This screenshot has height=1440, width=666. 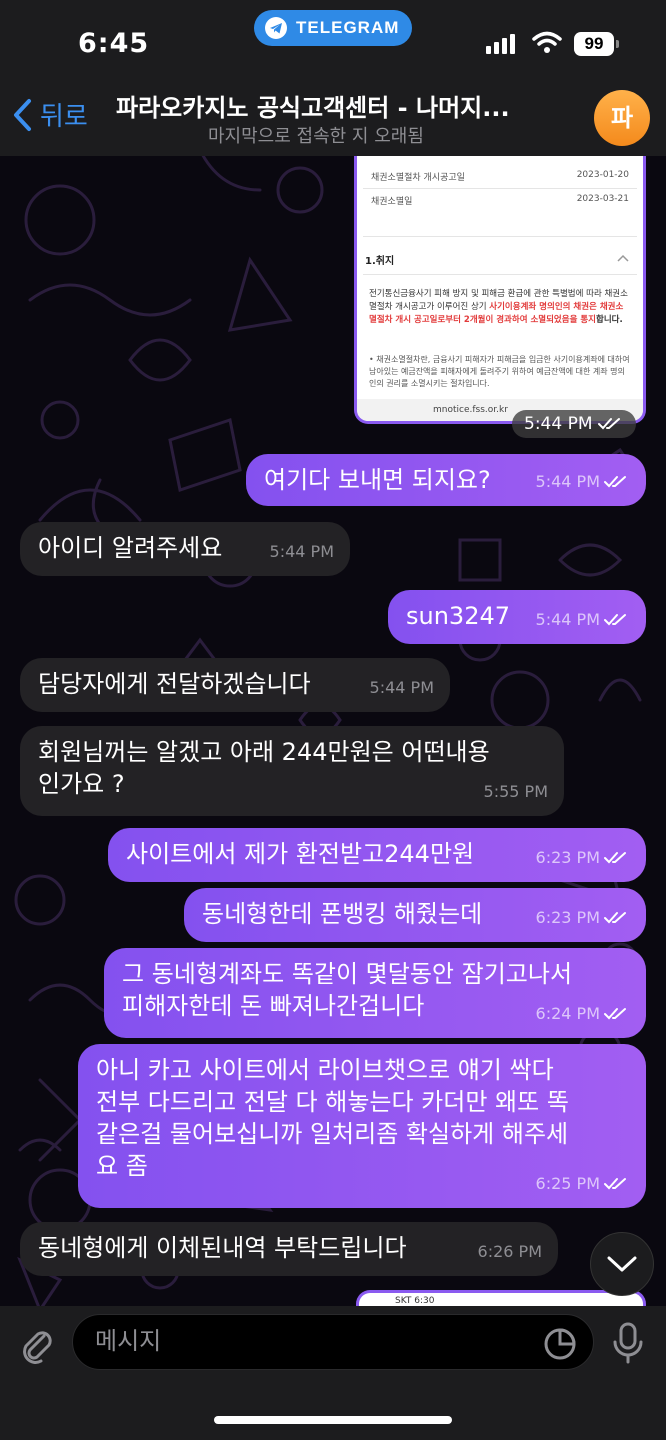 I want to click on message-bubble-incoming: 회원님꺼는 알겠고 아래 244만원은 어떤내용 인가요 ? 5:55 PM, so click(x=292, y=771).